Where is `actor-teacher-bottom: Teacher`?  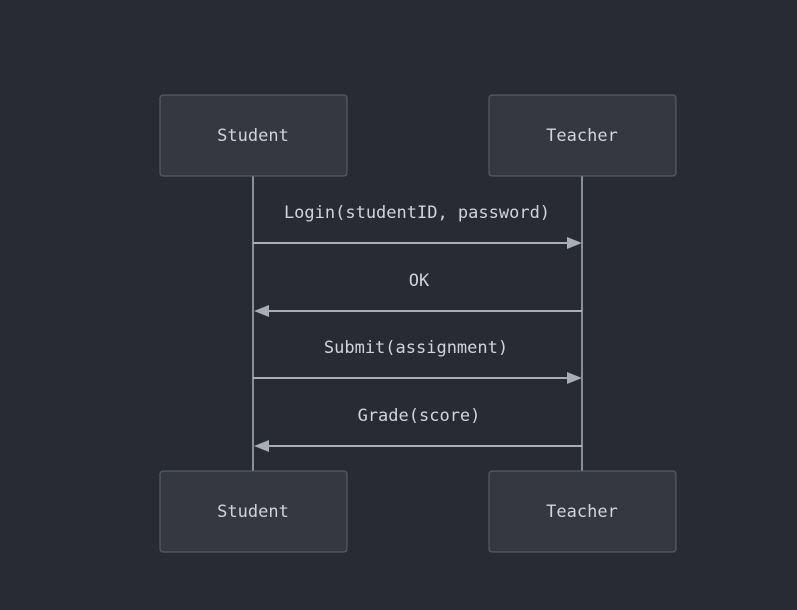 actor-teacher-bottom: Teacher is located at coordinates (582, 511).